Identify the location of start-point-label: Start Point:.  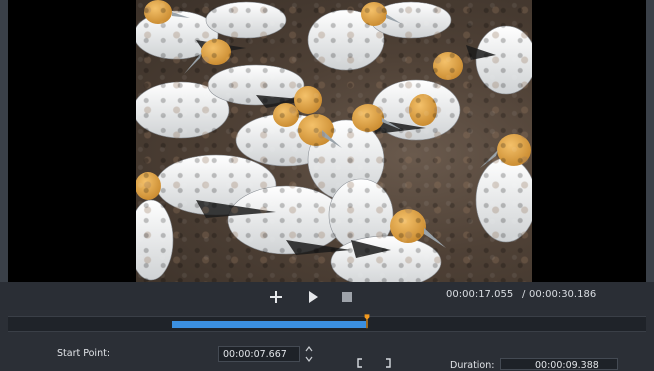
(84, 353).